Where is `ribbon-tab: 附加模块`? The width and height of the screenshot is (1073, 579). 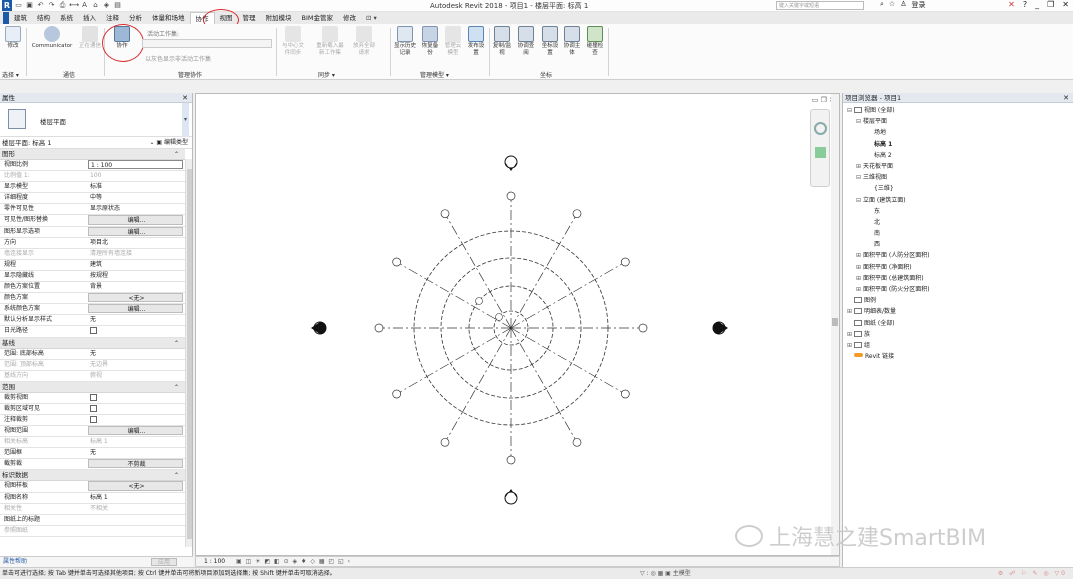
ribbon-tab: 附加模块 is located at coordinates (279, 18).